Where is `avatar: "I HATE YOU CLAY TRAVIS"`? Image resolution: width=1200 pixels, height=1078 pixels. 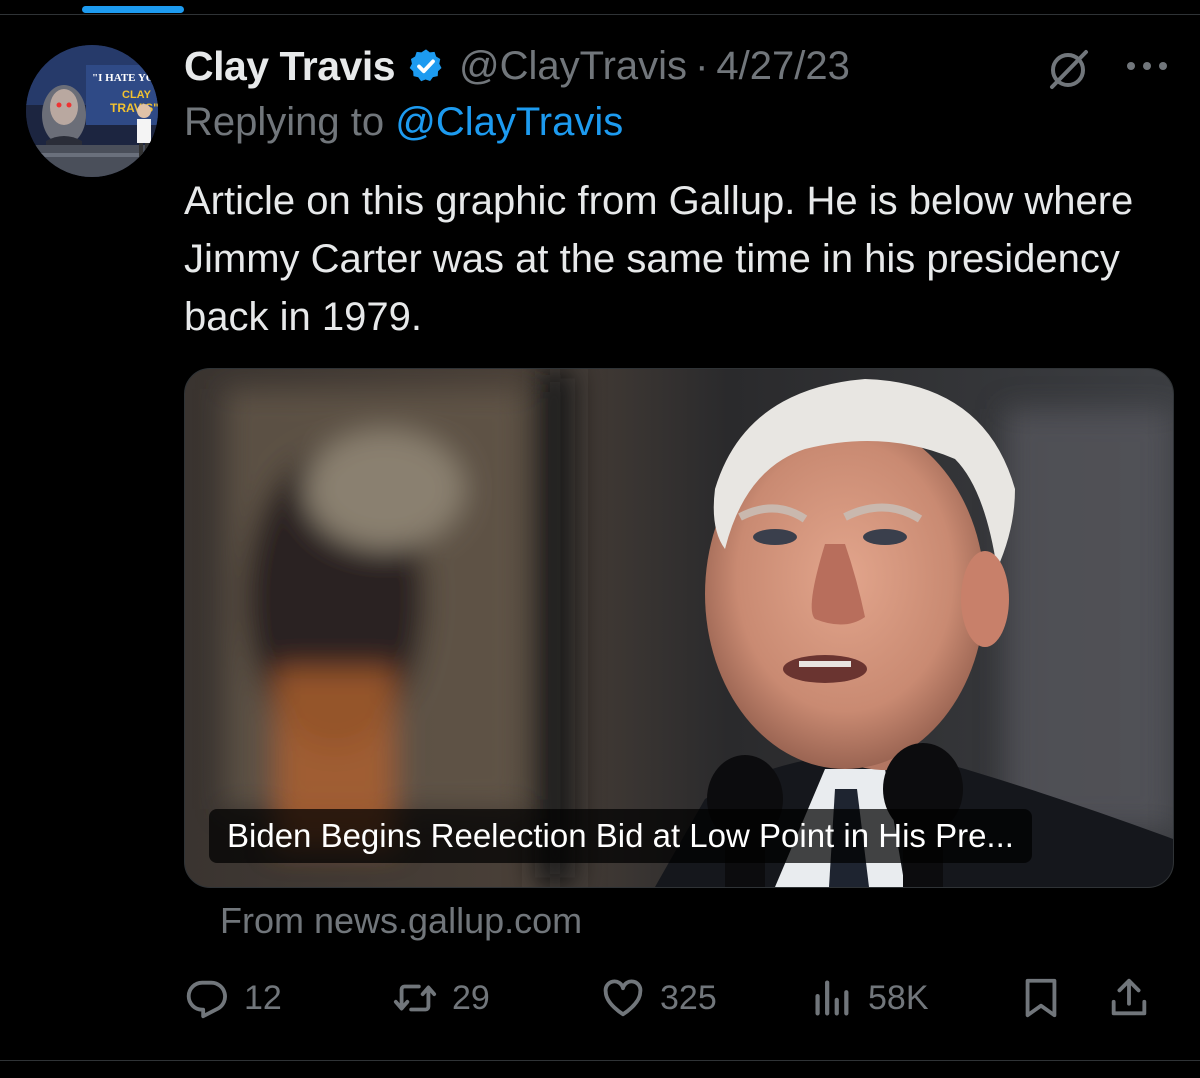
avatar: "I HATE YOU CLAY TRAVIS" is located at coordinates (92, 111).